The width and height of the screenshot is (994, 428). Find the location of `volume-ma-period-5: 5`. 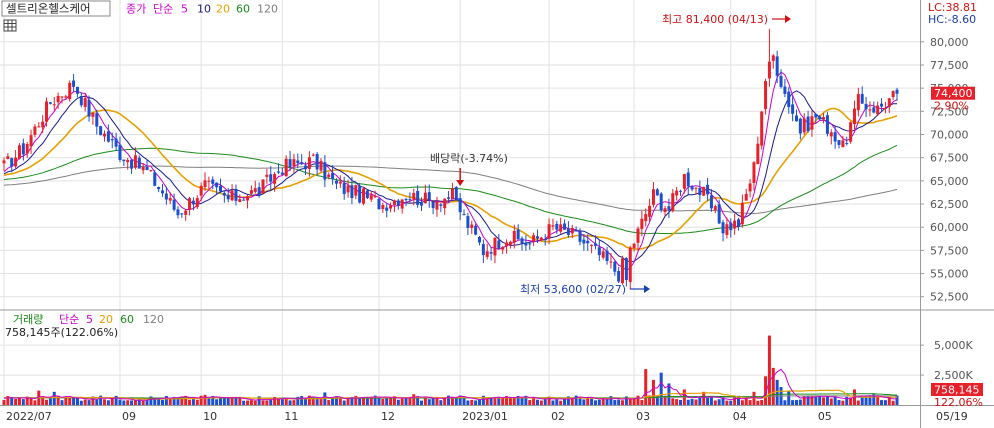

volume-ma-period-5: 5 is located at coordinates (89, 319).